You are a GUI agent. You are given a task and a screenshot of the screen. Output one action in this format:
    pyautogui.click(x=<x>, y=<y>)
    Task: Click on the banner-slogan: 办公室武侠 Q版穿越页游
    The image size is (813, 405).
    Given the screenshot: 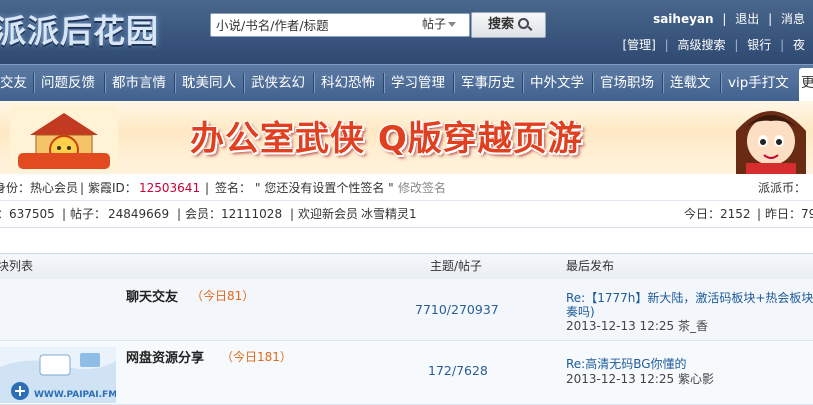 What is the action you would take?
    pyautogui.click(x=386, y=139)
    